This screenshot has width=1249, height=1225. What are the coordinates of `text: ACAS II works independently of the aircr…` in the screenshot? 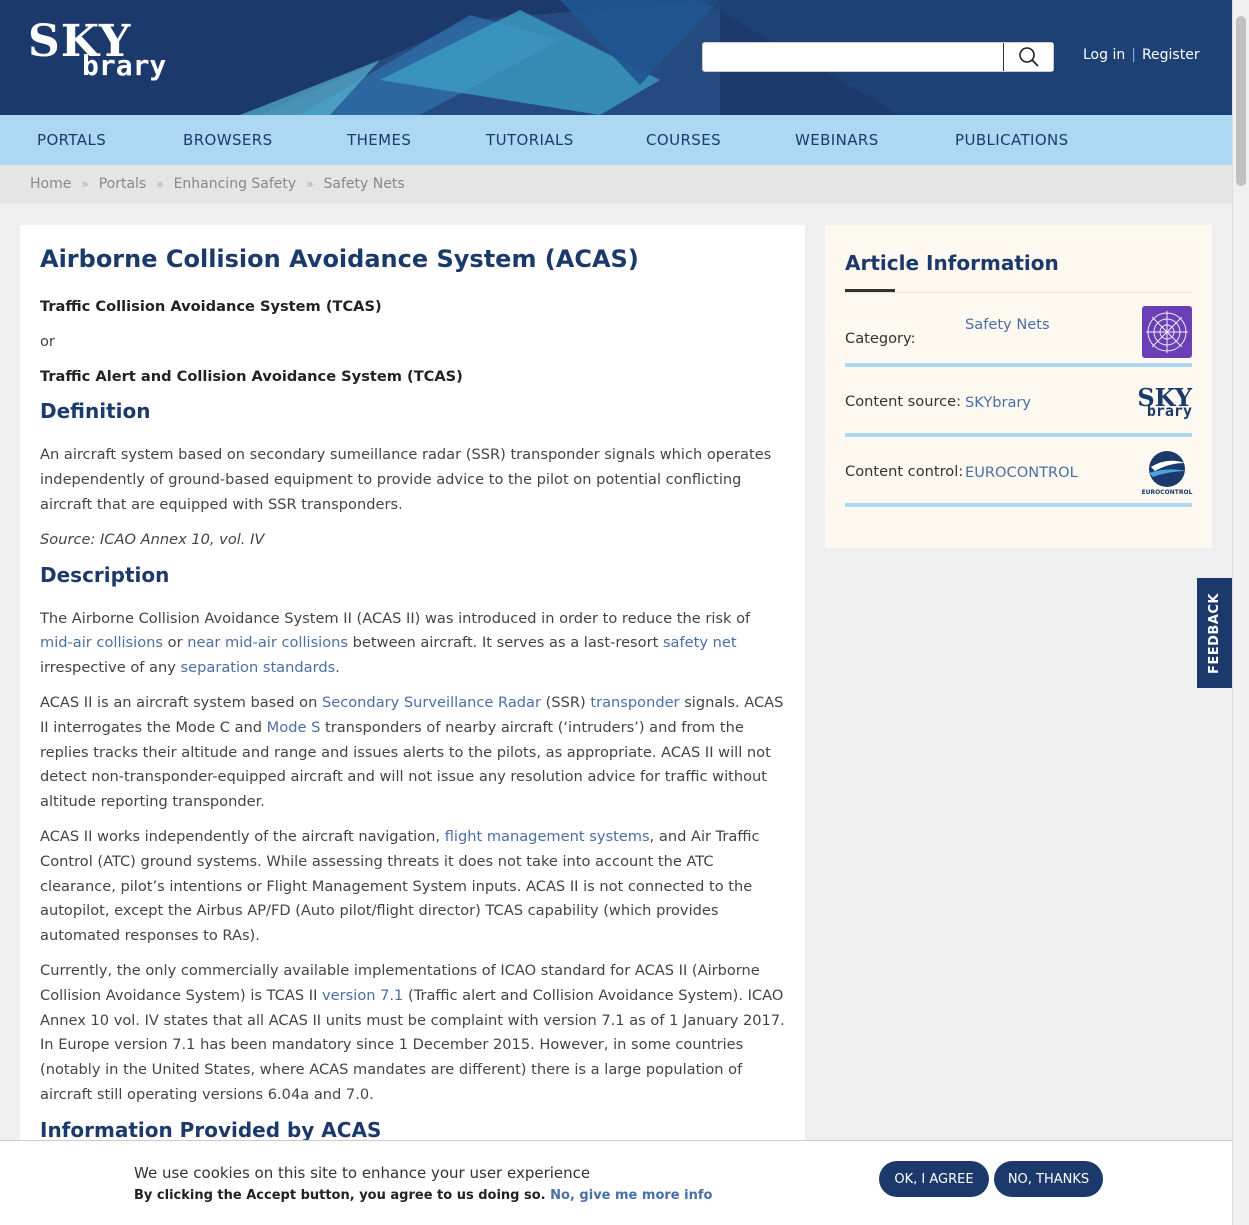 It's located at (242, 836).